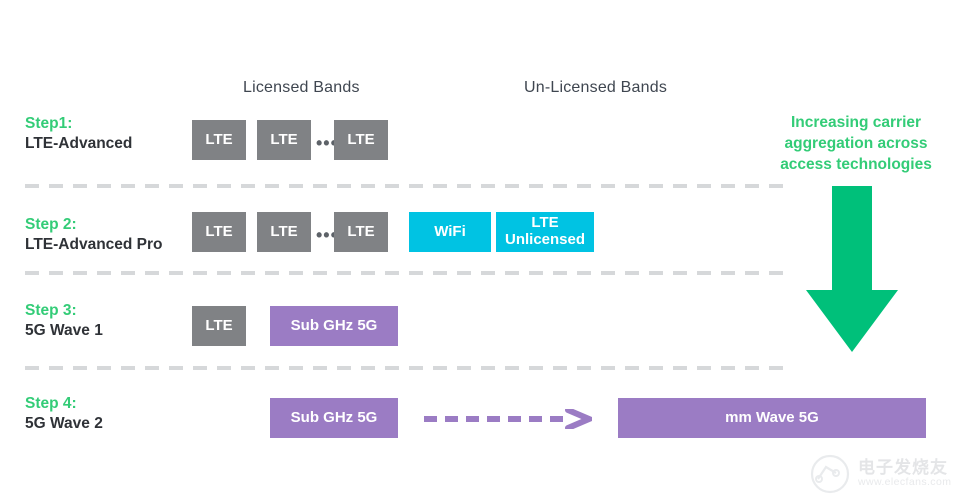 The image size is (964, 500). What do you see at coordinates (79, 143) in the screenshot?
I see `step-1-name: LTE-Advanced` at bounding box center [79, 143].